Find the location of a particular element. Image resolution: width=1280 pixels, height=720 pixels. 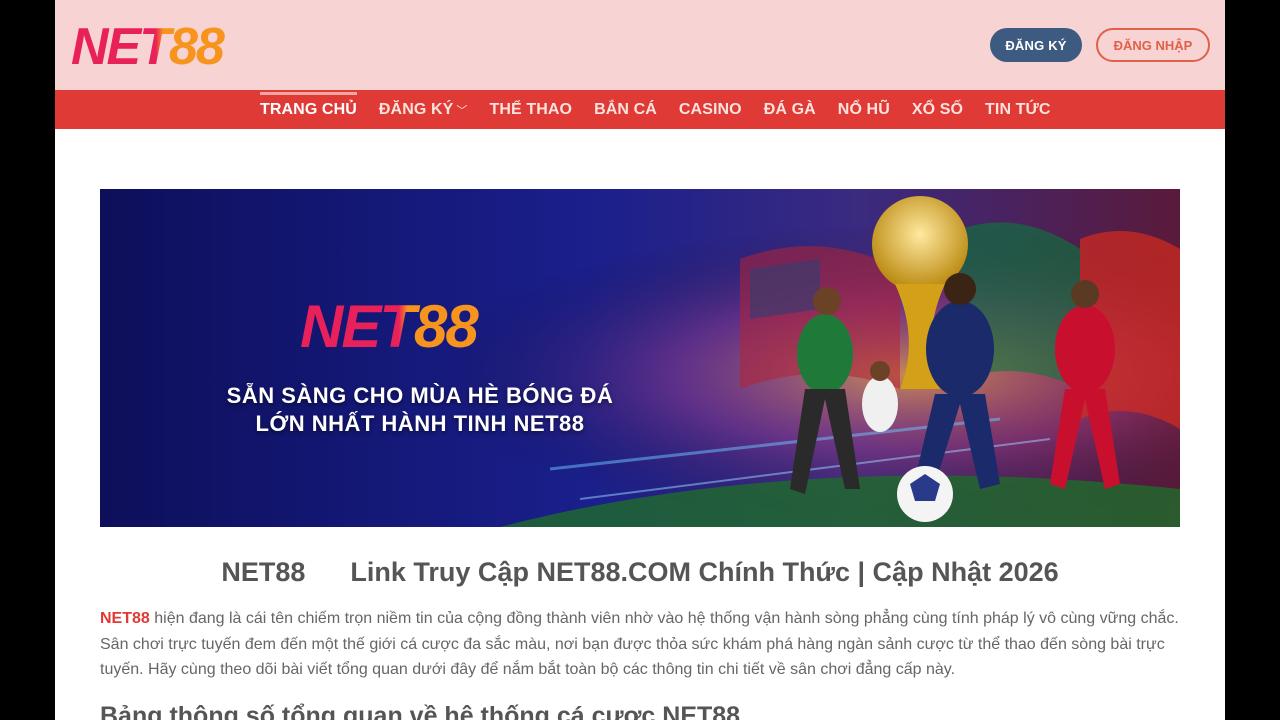

nav-item-slots: NỔ HŨ is located at coordinates (864, 109).